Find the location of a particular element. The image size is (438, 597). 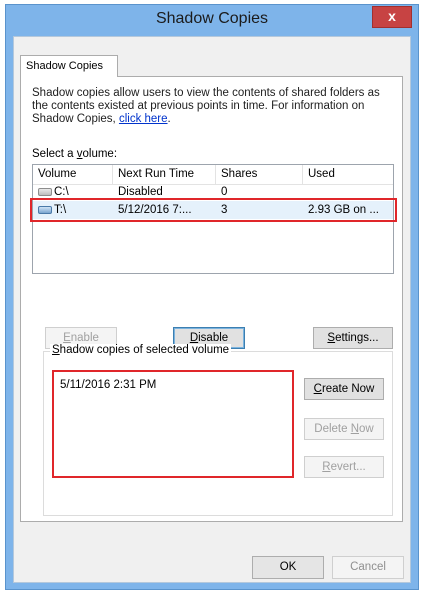

shadow-copy-item: 5/11/2016 2:31 PM is located at coordinates (108, 385).